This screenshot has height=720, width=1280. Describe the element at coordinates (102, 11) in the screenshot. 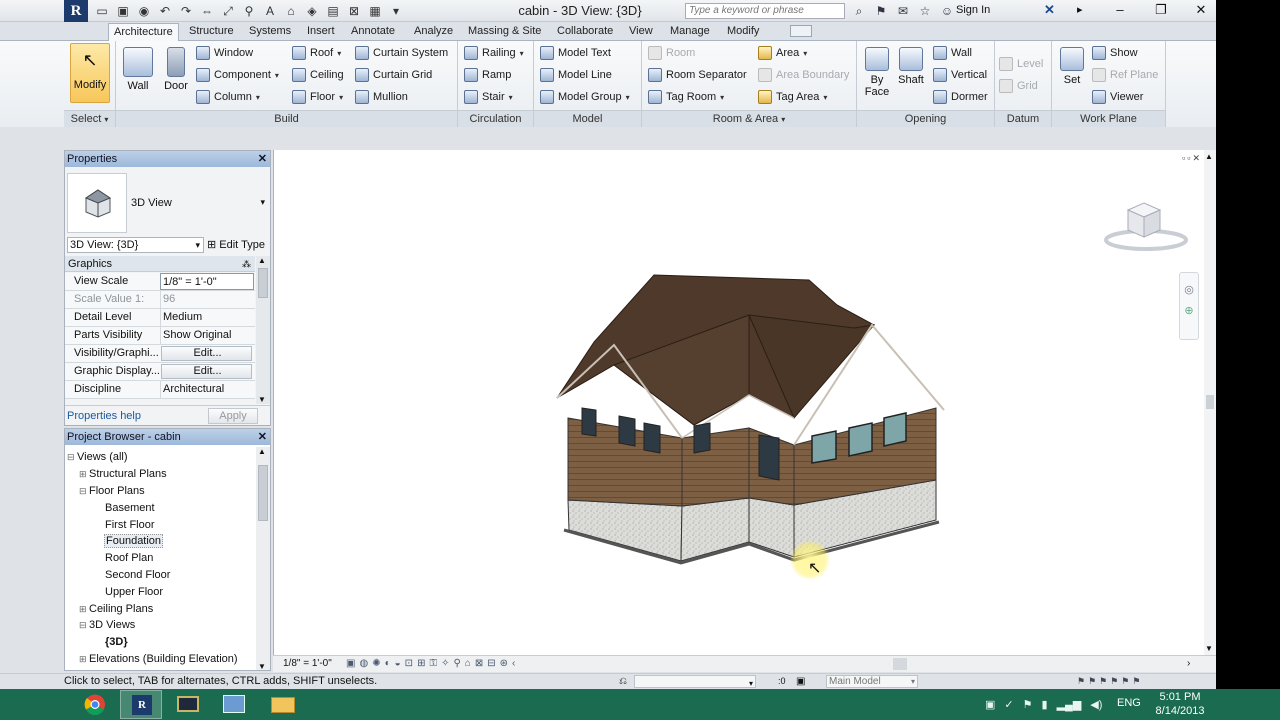

I see `open-icon: ▭` at that location.